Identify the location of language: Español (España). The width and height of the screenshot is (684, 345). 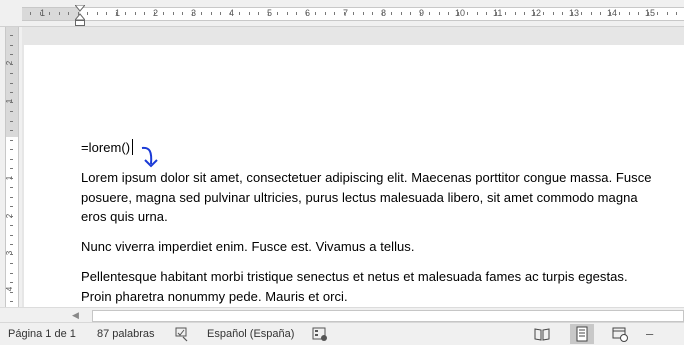
(250, 334).